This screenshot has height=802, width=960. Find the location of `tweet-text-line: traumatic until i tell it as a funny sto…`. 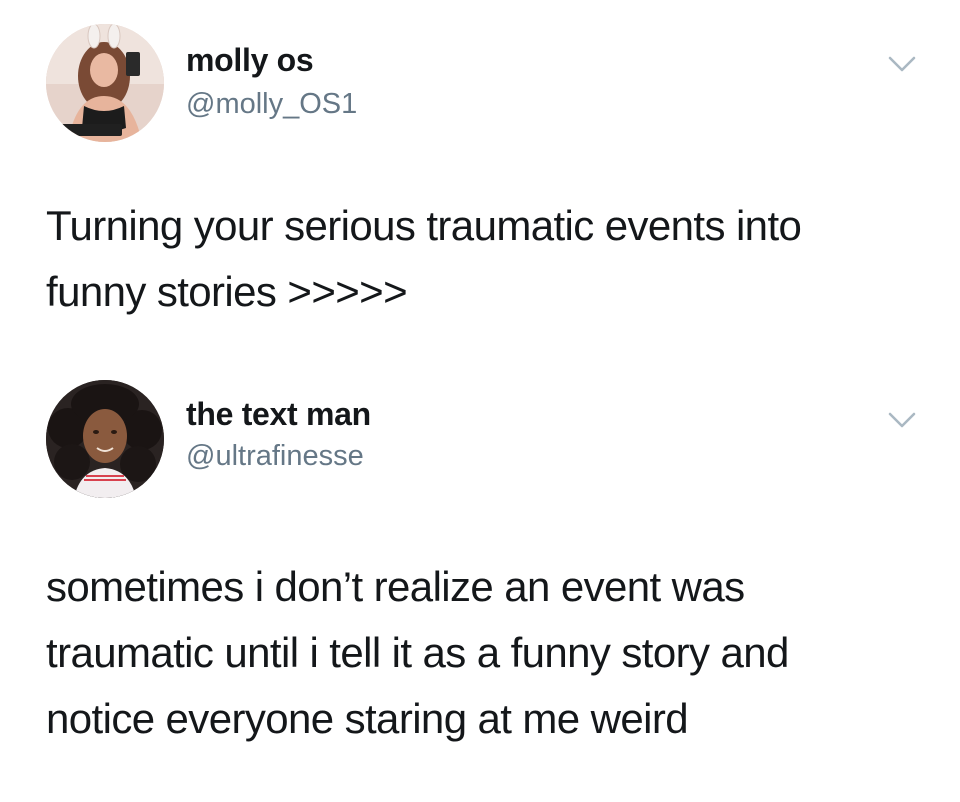

tweet-text-line: traumatic until i tell it as a funny sto… is located at coordinates (417, 652).